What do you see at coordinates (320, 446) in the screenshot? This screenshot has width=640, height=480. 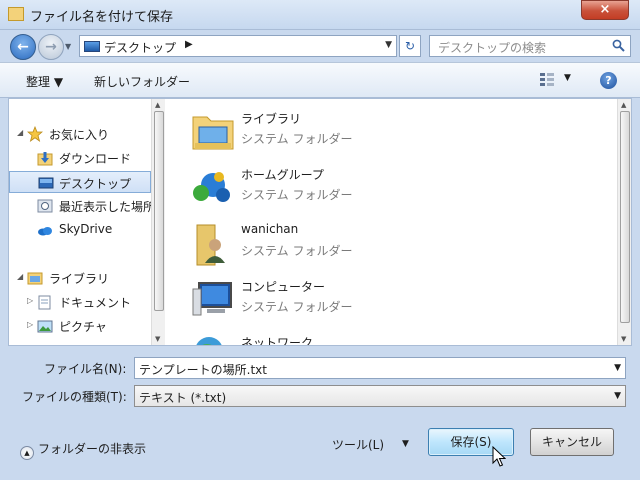 I see `dialog-footer: ▲ フォルダーの非表示 ツール(L) ▼ 保存(S) キャンセル` at bounding box center [320, 446].